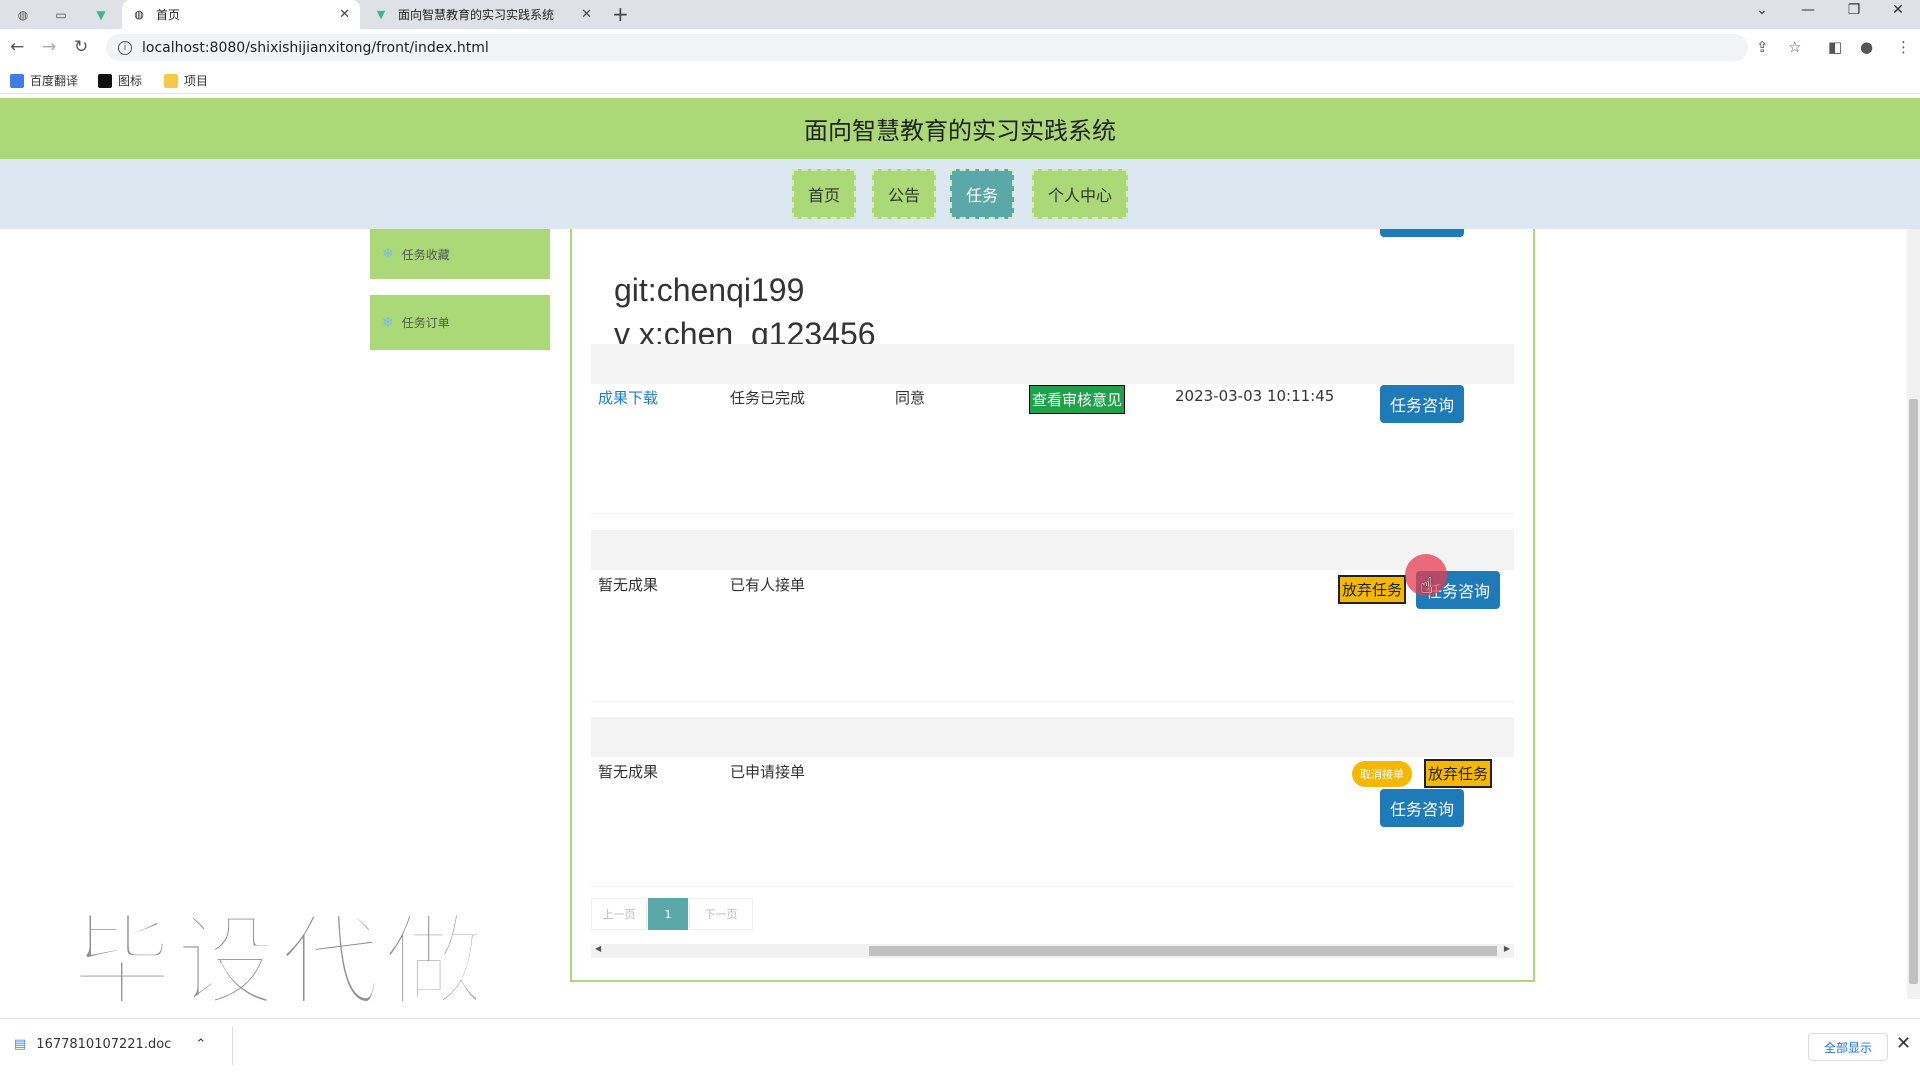 The image size is (1920, 1072). I want to click on download-item: ▤ 1677810107221.doc ⌃, so click(110, 1044).